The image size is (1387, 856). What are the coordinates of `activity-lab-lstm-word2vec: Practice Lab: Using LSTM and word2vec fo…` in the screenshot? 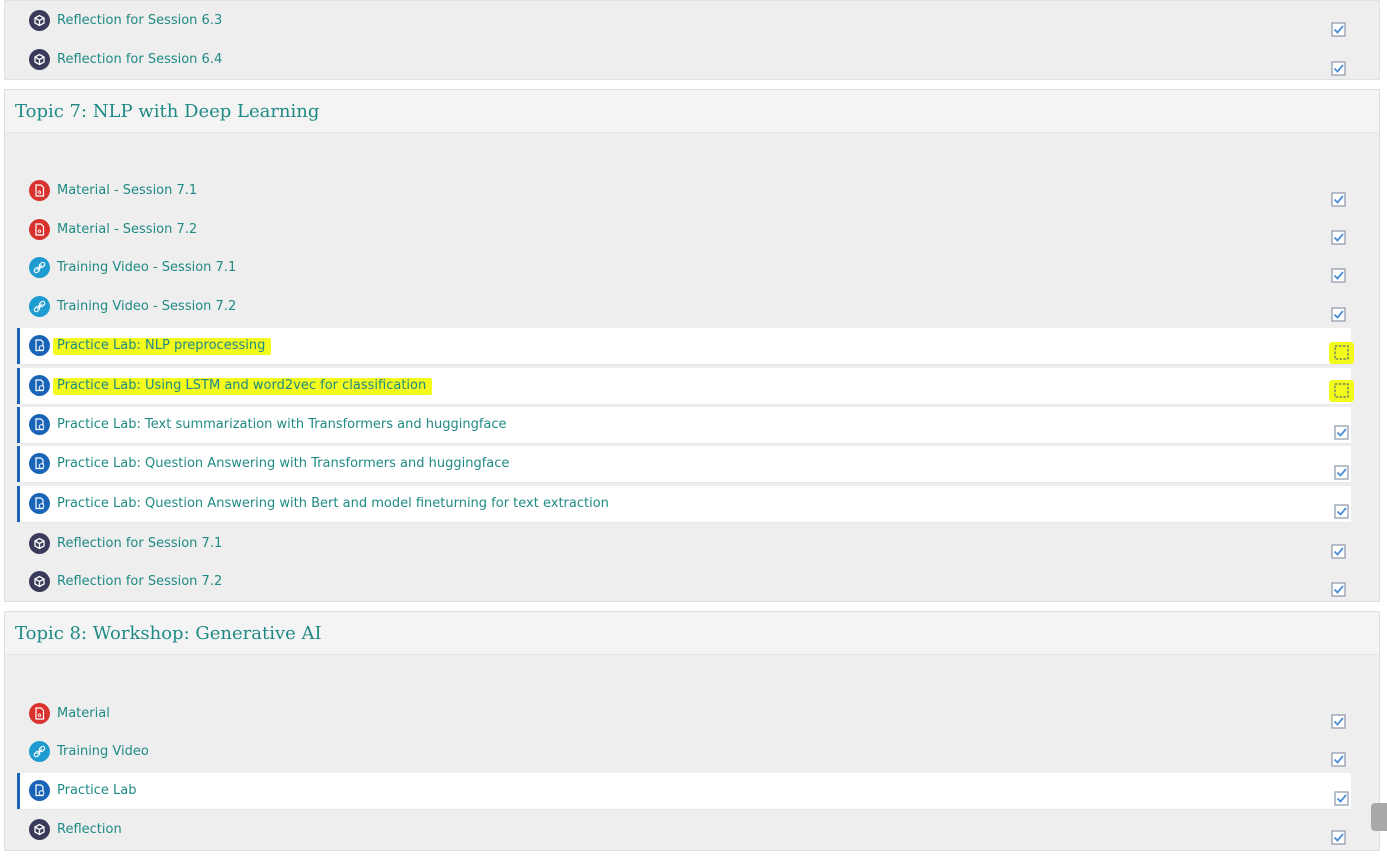 It's located at (685, 386).